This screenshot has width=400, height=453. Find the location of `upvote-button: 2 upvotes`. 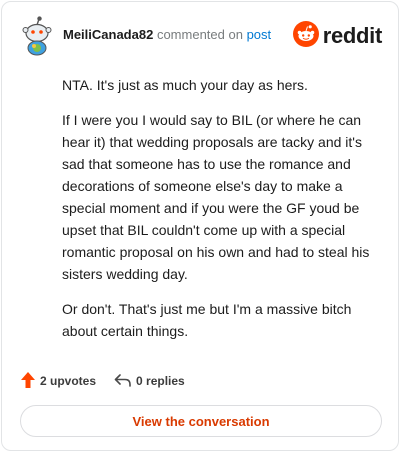

upvote-button: 2 upvotes is located at coordinates (58, 381).